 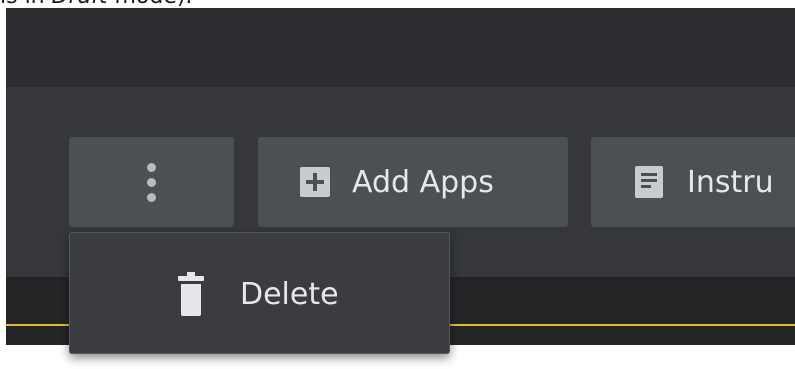 What do you see at coordinates (289, 294) in the screenshot?
I see `menu-item-label: Delete` at bounding box center [289, 294].